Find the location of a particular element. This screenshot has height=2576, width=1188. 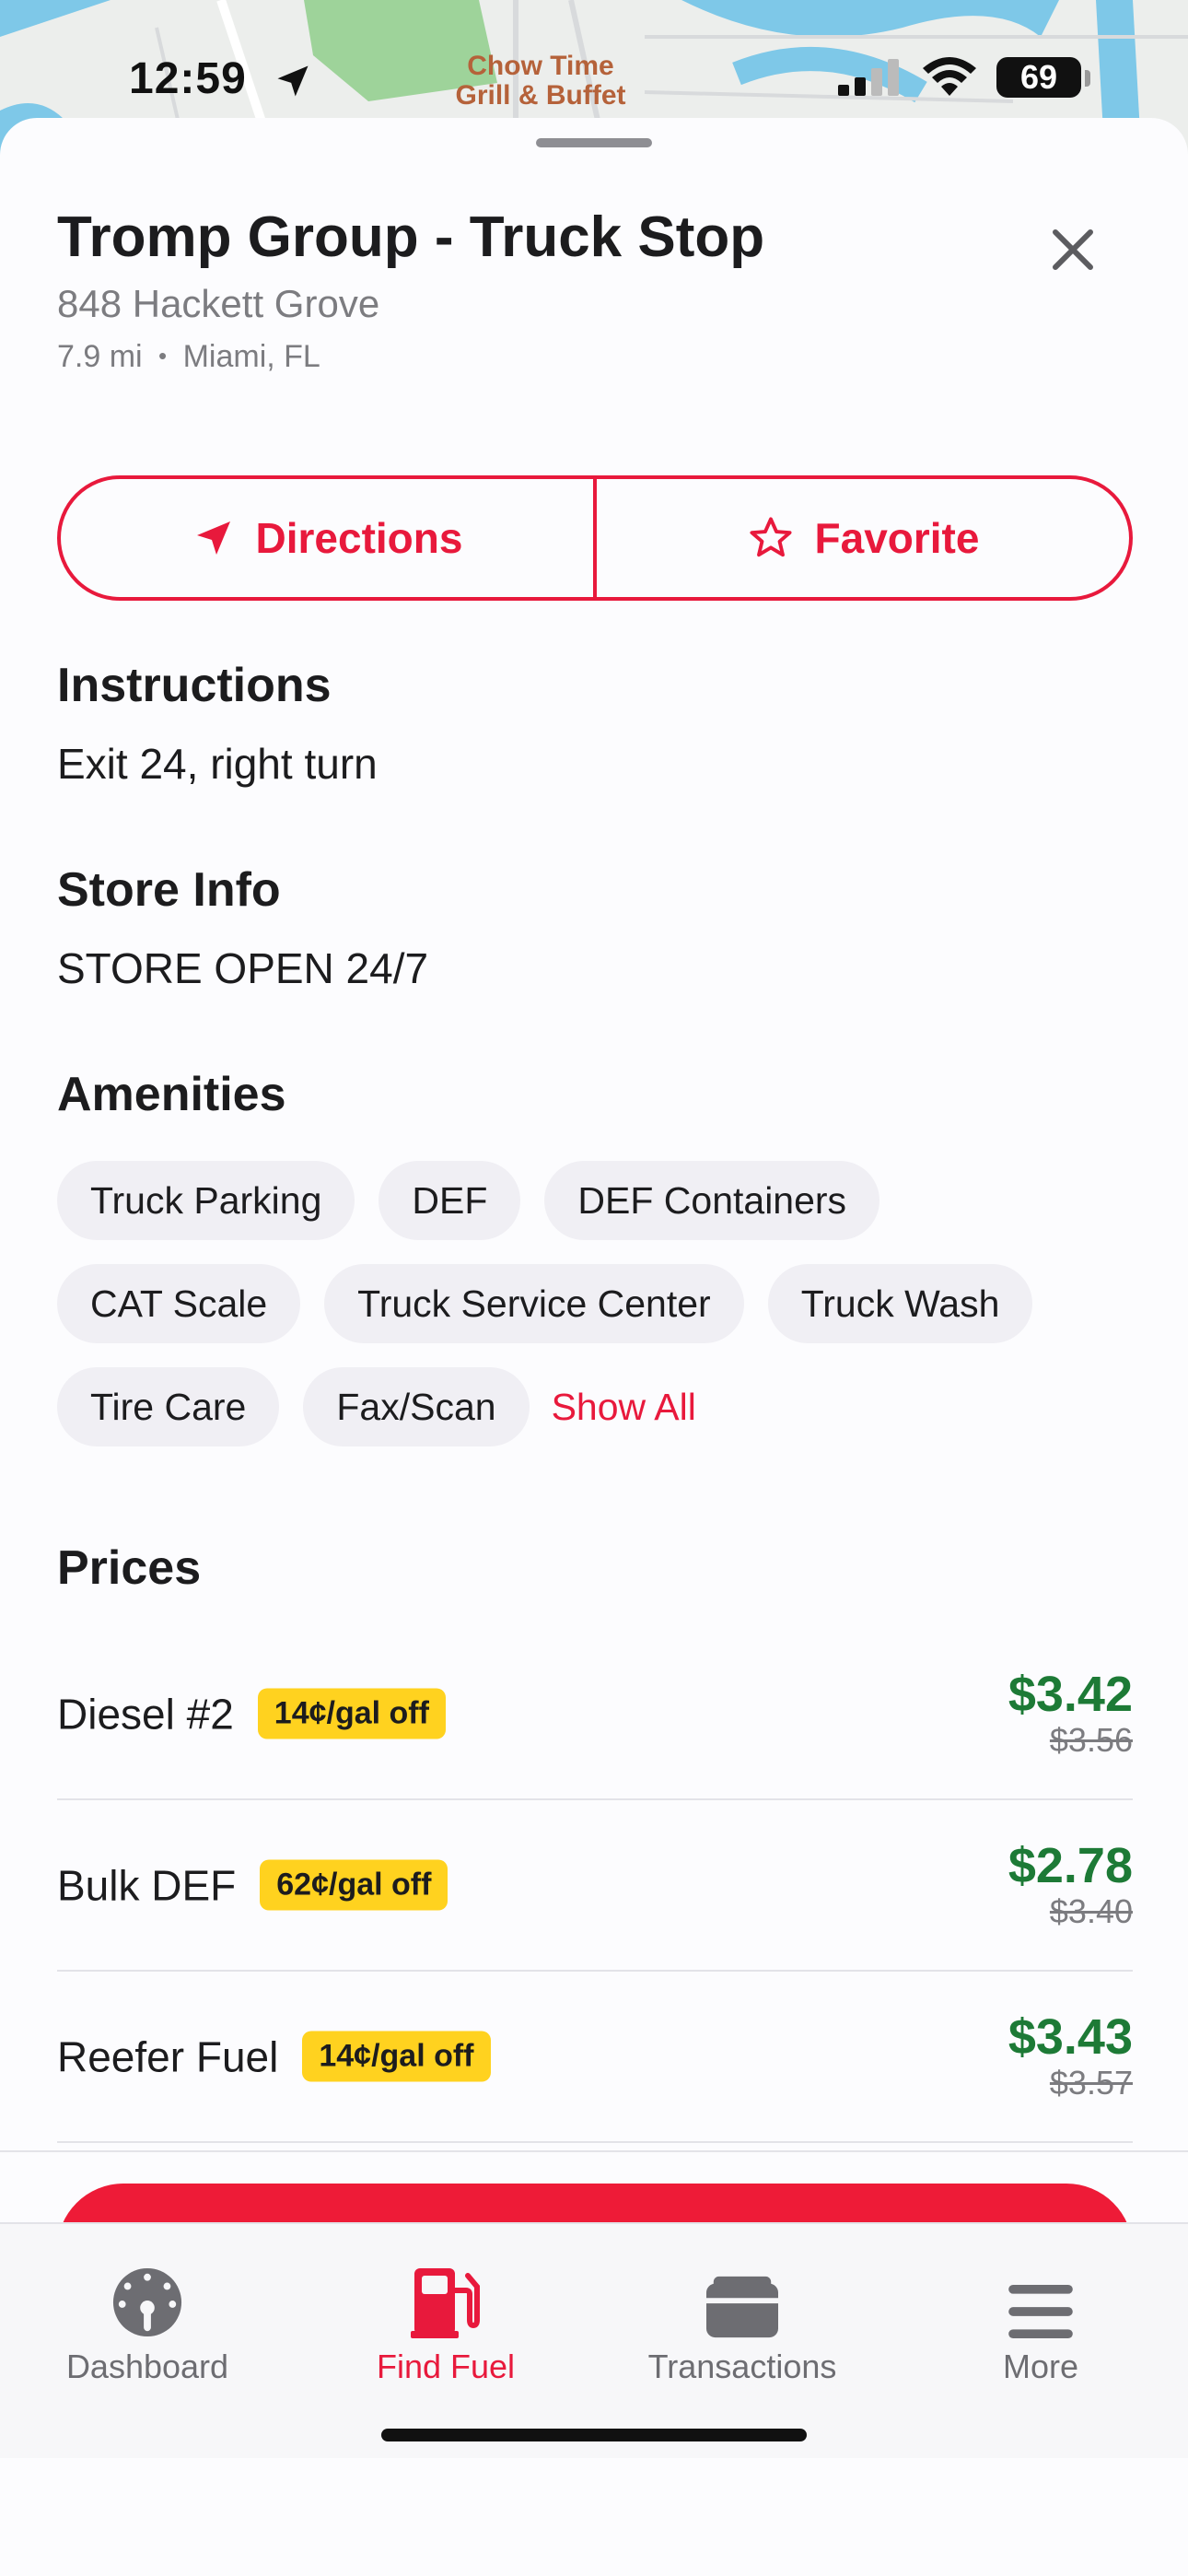

directions-label: Directions is located at coordinates (359, 538).